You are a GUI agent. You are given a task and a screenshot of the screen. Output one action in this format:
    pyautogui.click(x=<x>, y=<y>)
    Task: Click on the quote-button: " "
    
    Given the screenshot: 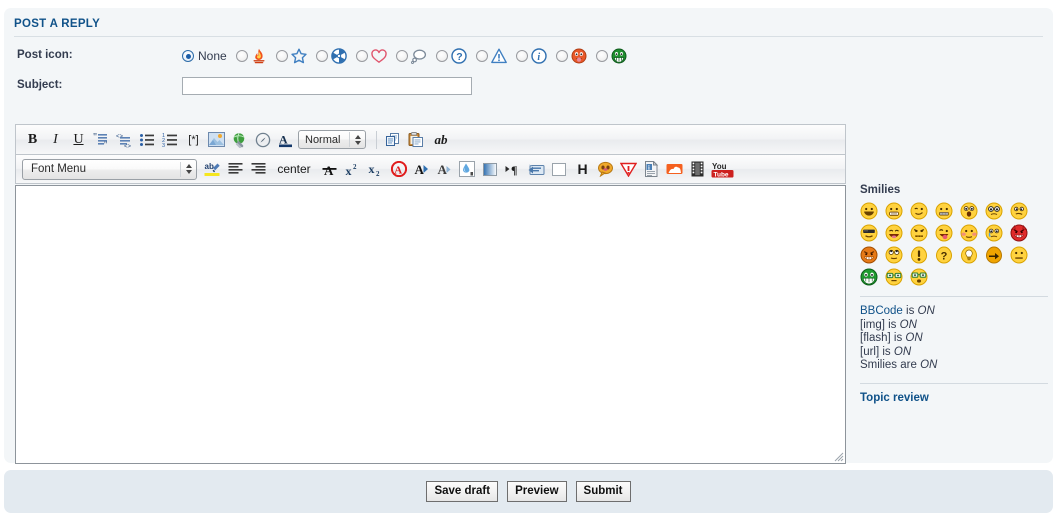 What is the action you would take?
    pyautogui.click(x=101, y=140)
    